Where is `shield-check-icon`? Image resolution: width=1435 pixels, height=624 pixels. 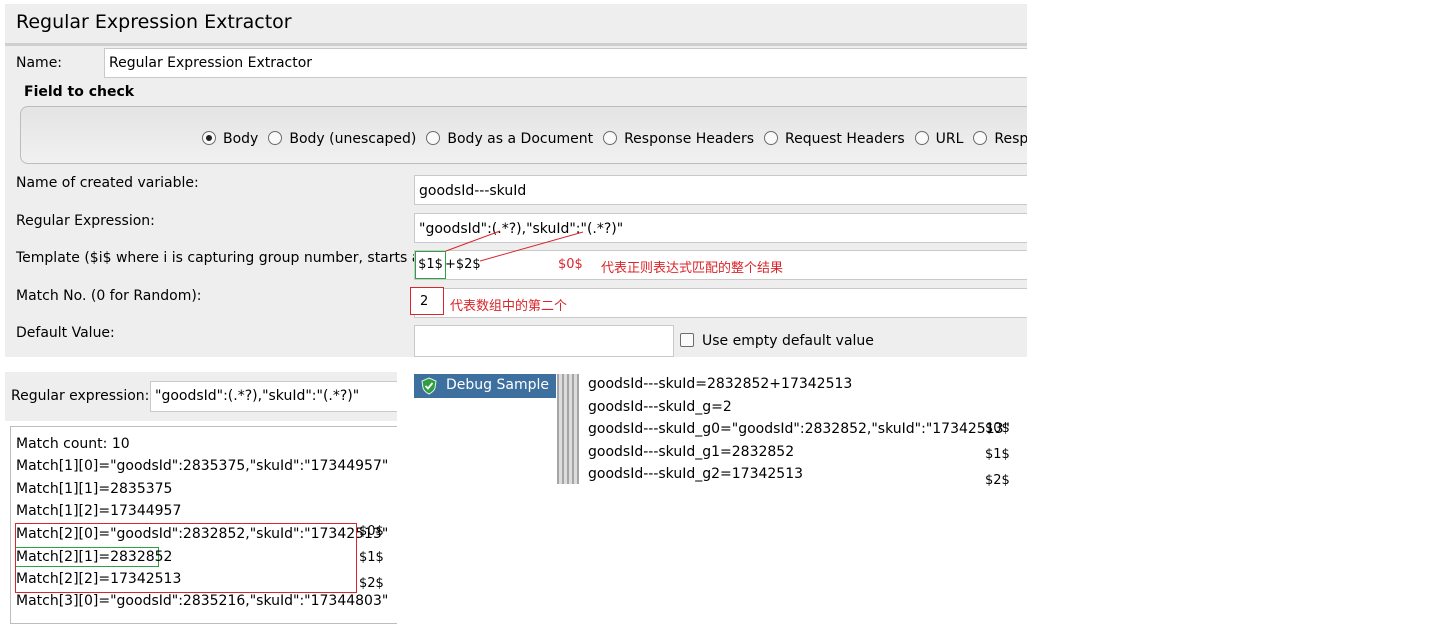 shield-check-icon is located at coordinates (429, 386).